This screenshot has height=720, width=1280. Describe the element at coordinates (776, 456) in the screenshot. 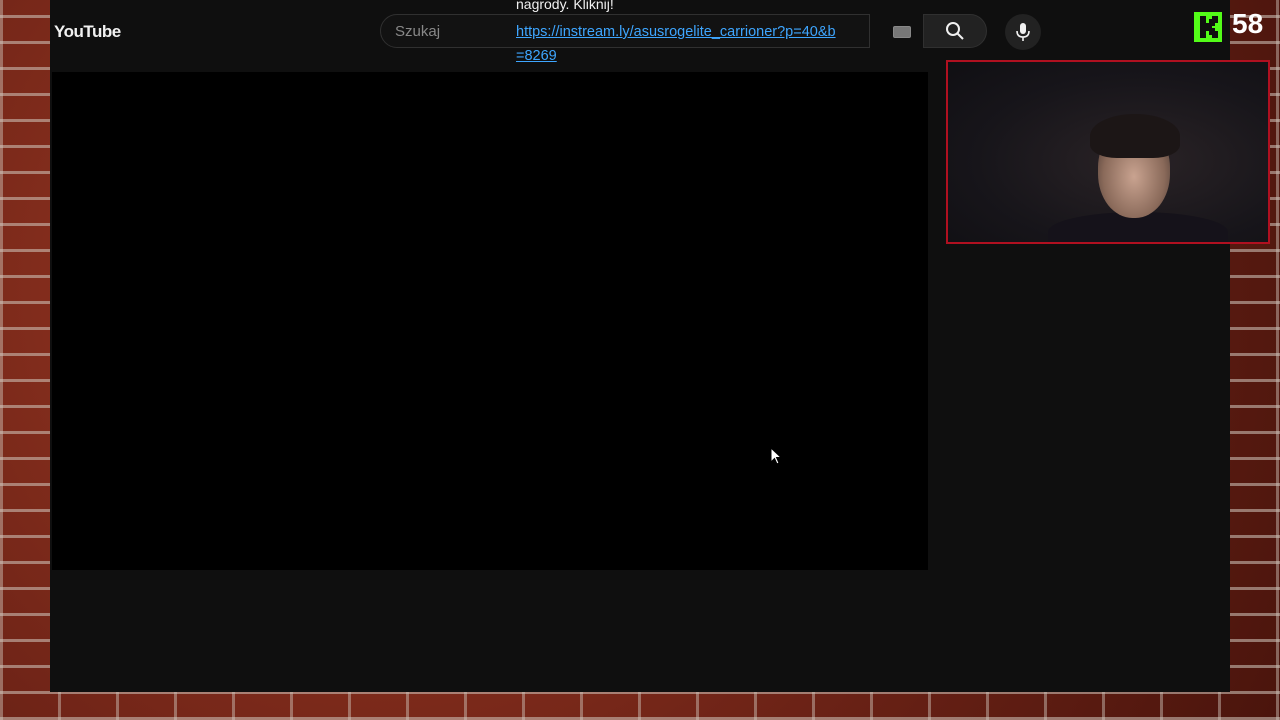

I see `mouse-cursor-icon` at that location.